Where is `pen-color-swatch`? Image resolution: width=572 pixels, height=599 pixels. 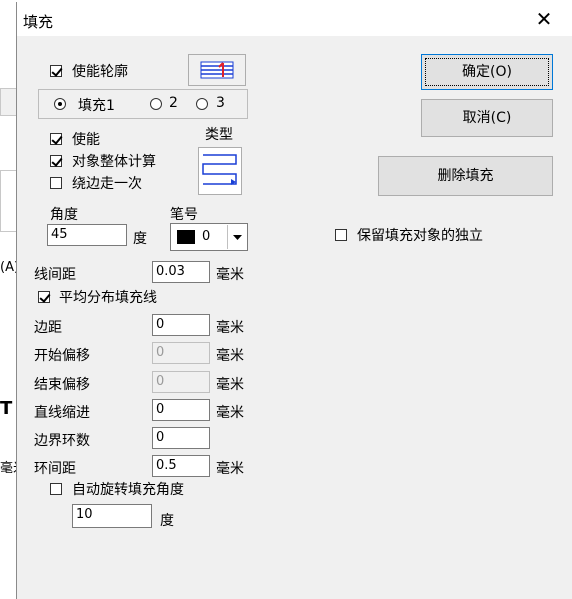 pen-color-swatch is located at coordinates (186, 237).